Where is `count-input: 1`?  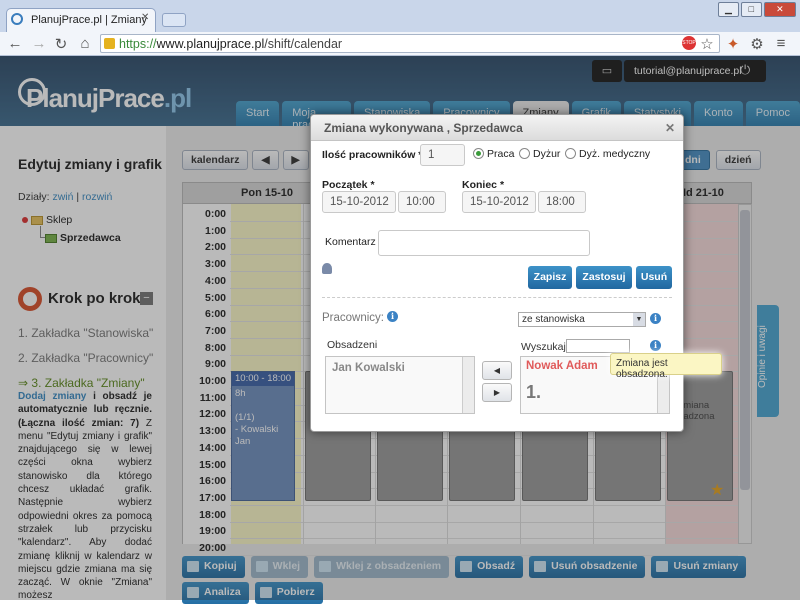
count-input: 1 is located at coordinates (442, 155).